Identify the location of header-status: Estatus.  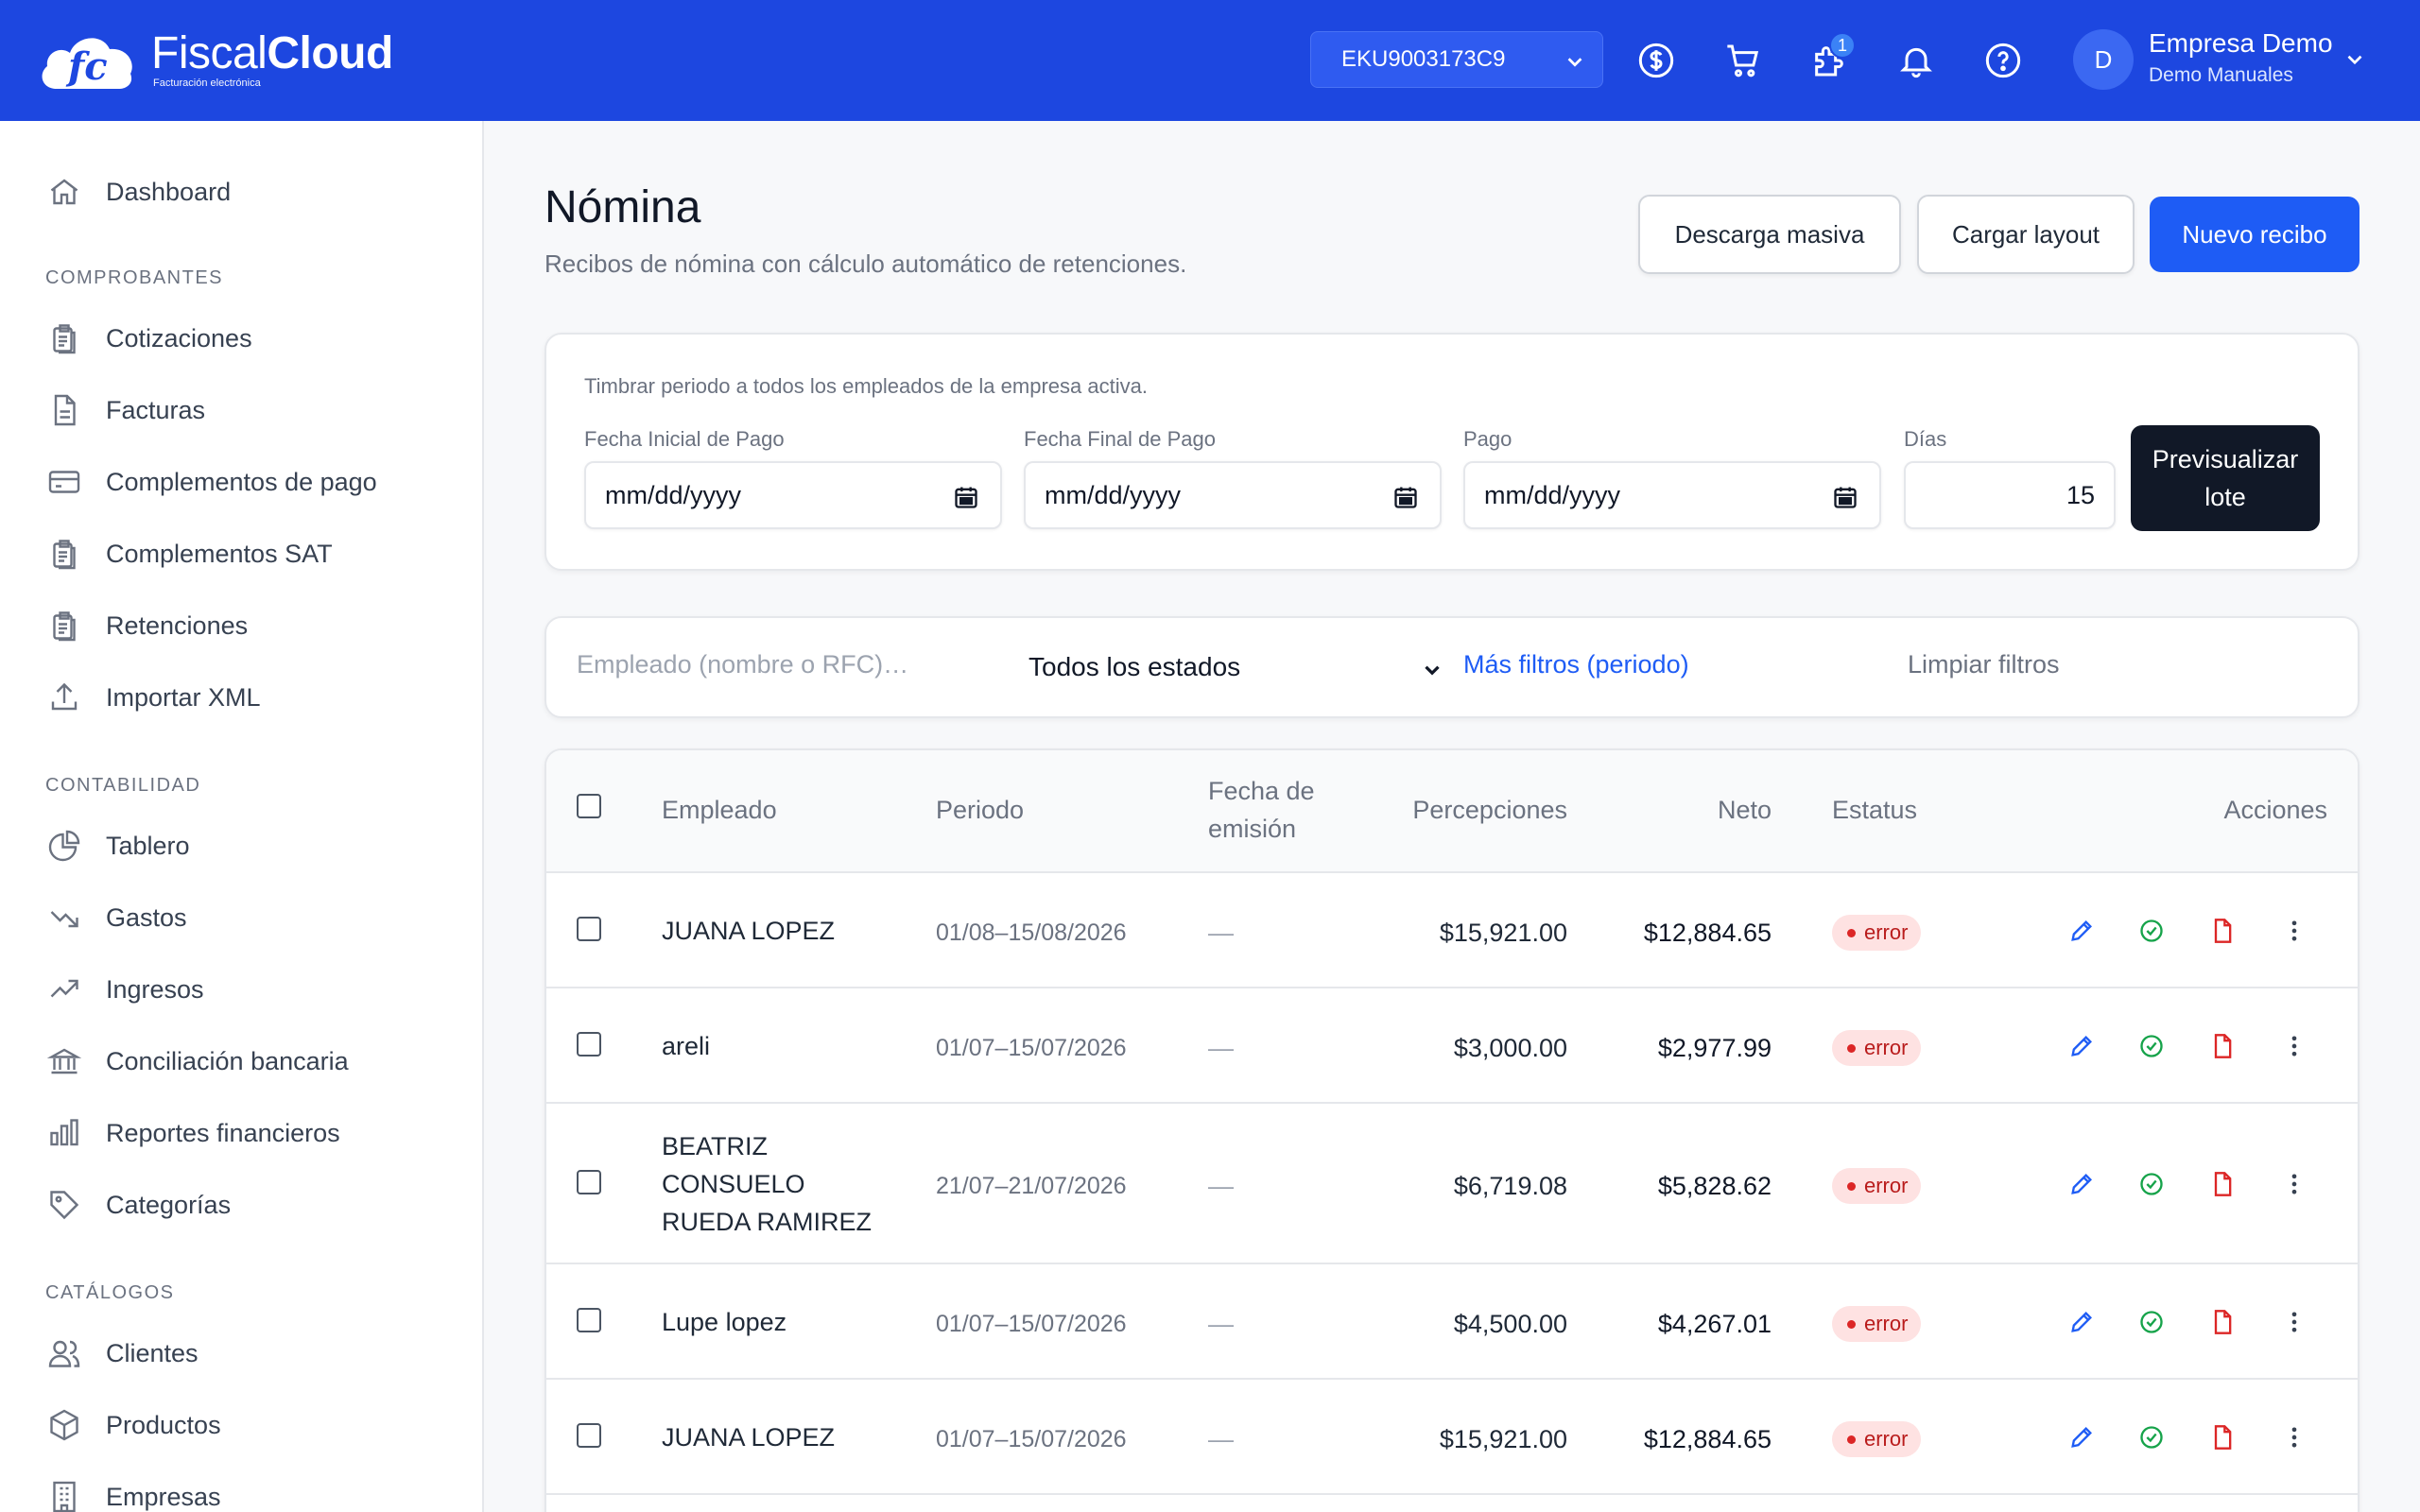
(1874, 810).